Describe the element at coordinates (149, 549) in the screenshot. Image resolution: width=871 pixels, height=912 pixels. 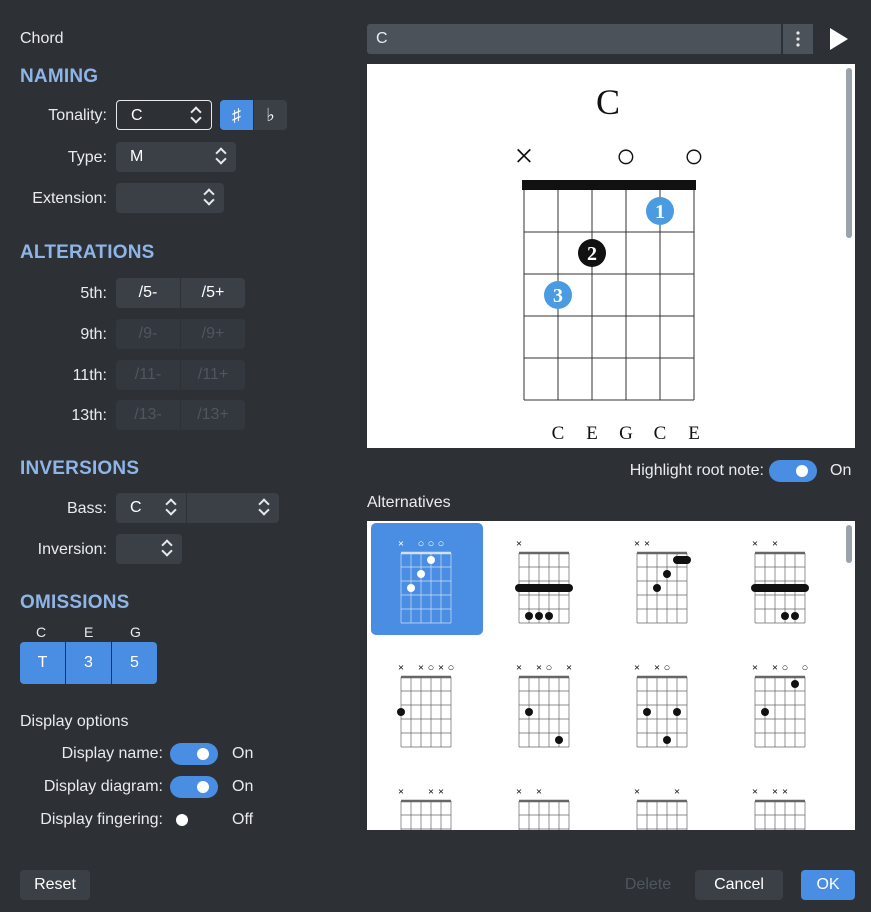
I see `inversion-select` at that location.